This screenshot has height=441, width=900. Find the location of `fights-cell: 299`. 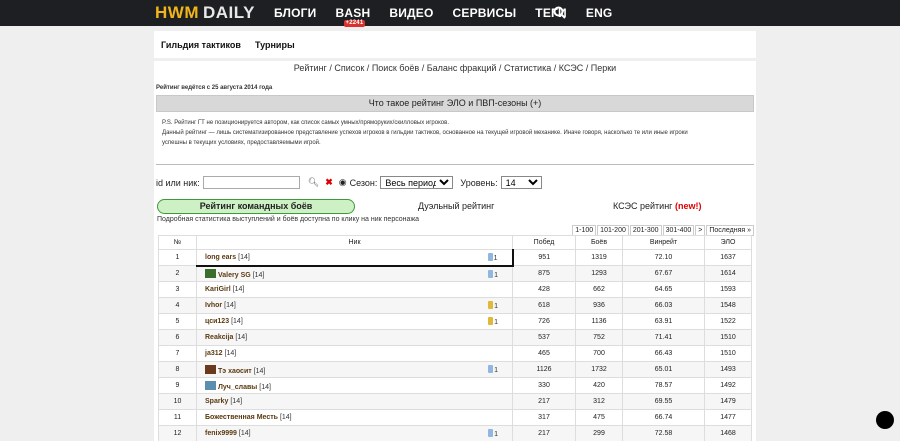

fights-cell: 299 is located at coordinates (599, 433).